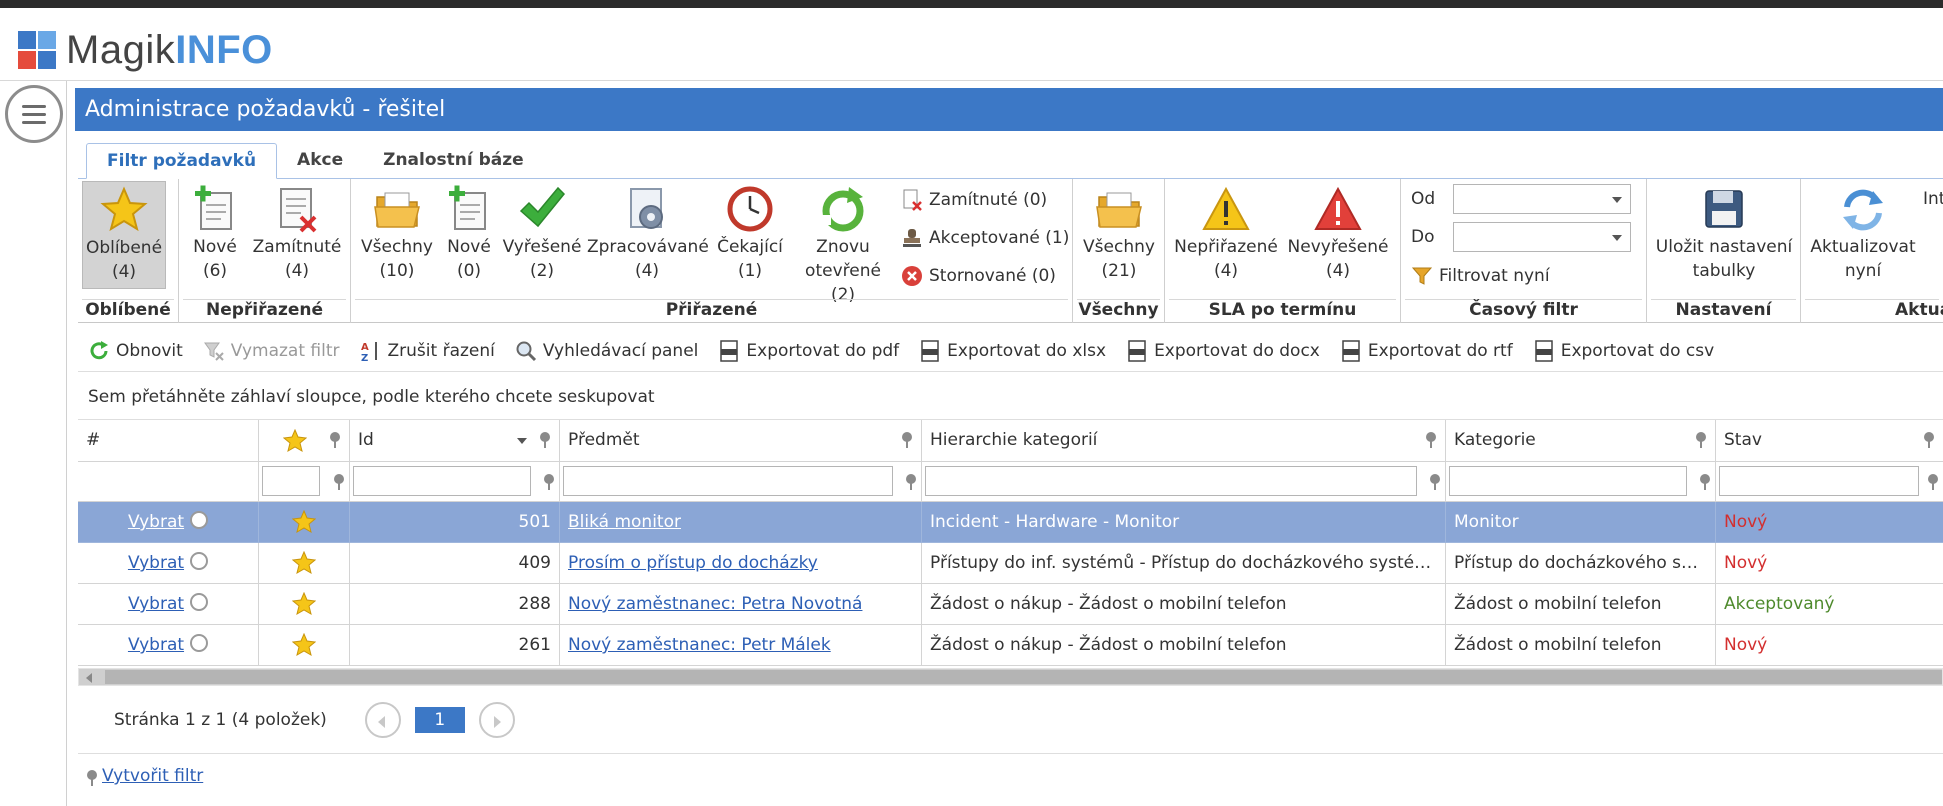 The image size is (1943, 806). What do you see at coordinates (1184, 441) in the screenshot?
I see `col-header-hierarchie: Hierarchie kategorií` at bounding box center [1184, 441].